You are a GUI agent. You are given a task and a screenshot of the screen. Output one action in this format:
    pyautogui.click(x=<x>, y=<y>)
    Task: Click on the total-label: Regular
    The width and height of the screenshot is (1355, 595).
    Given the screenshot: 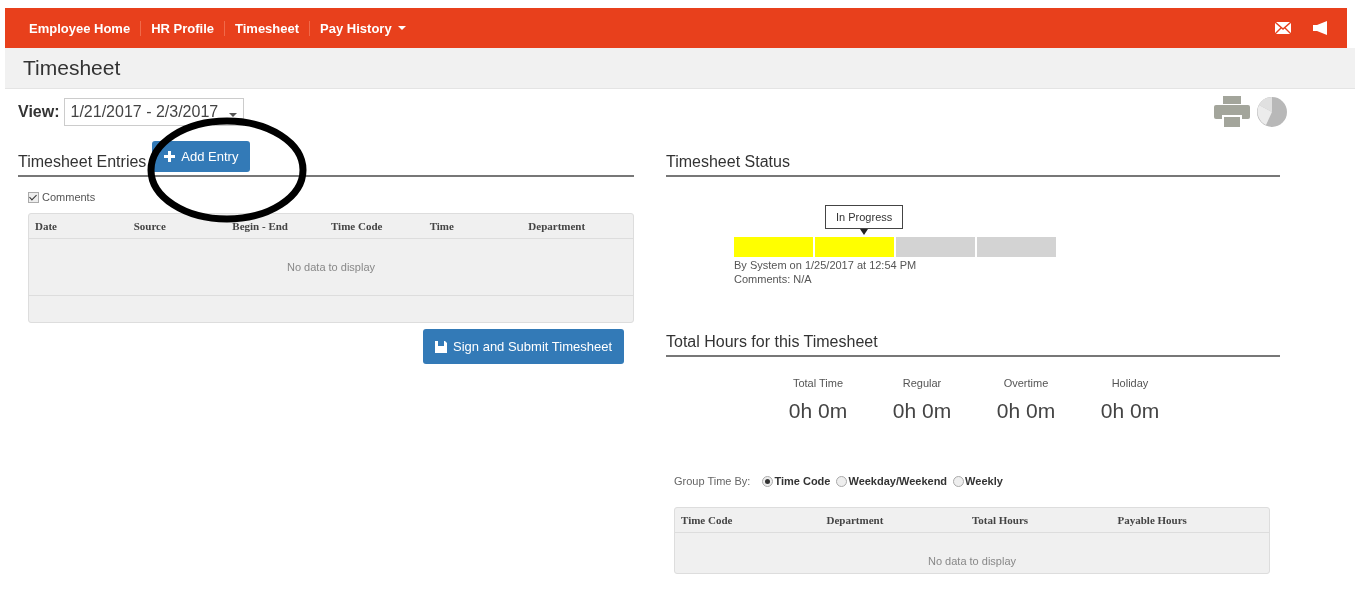 What is the action you would take?
    pyautogui.click(x=922, y=383)
    